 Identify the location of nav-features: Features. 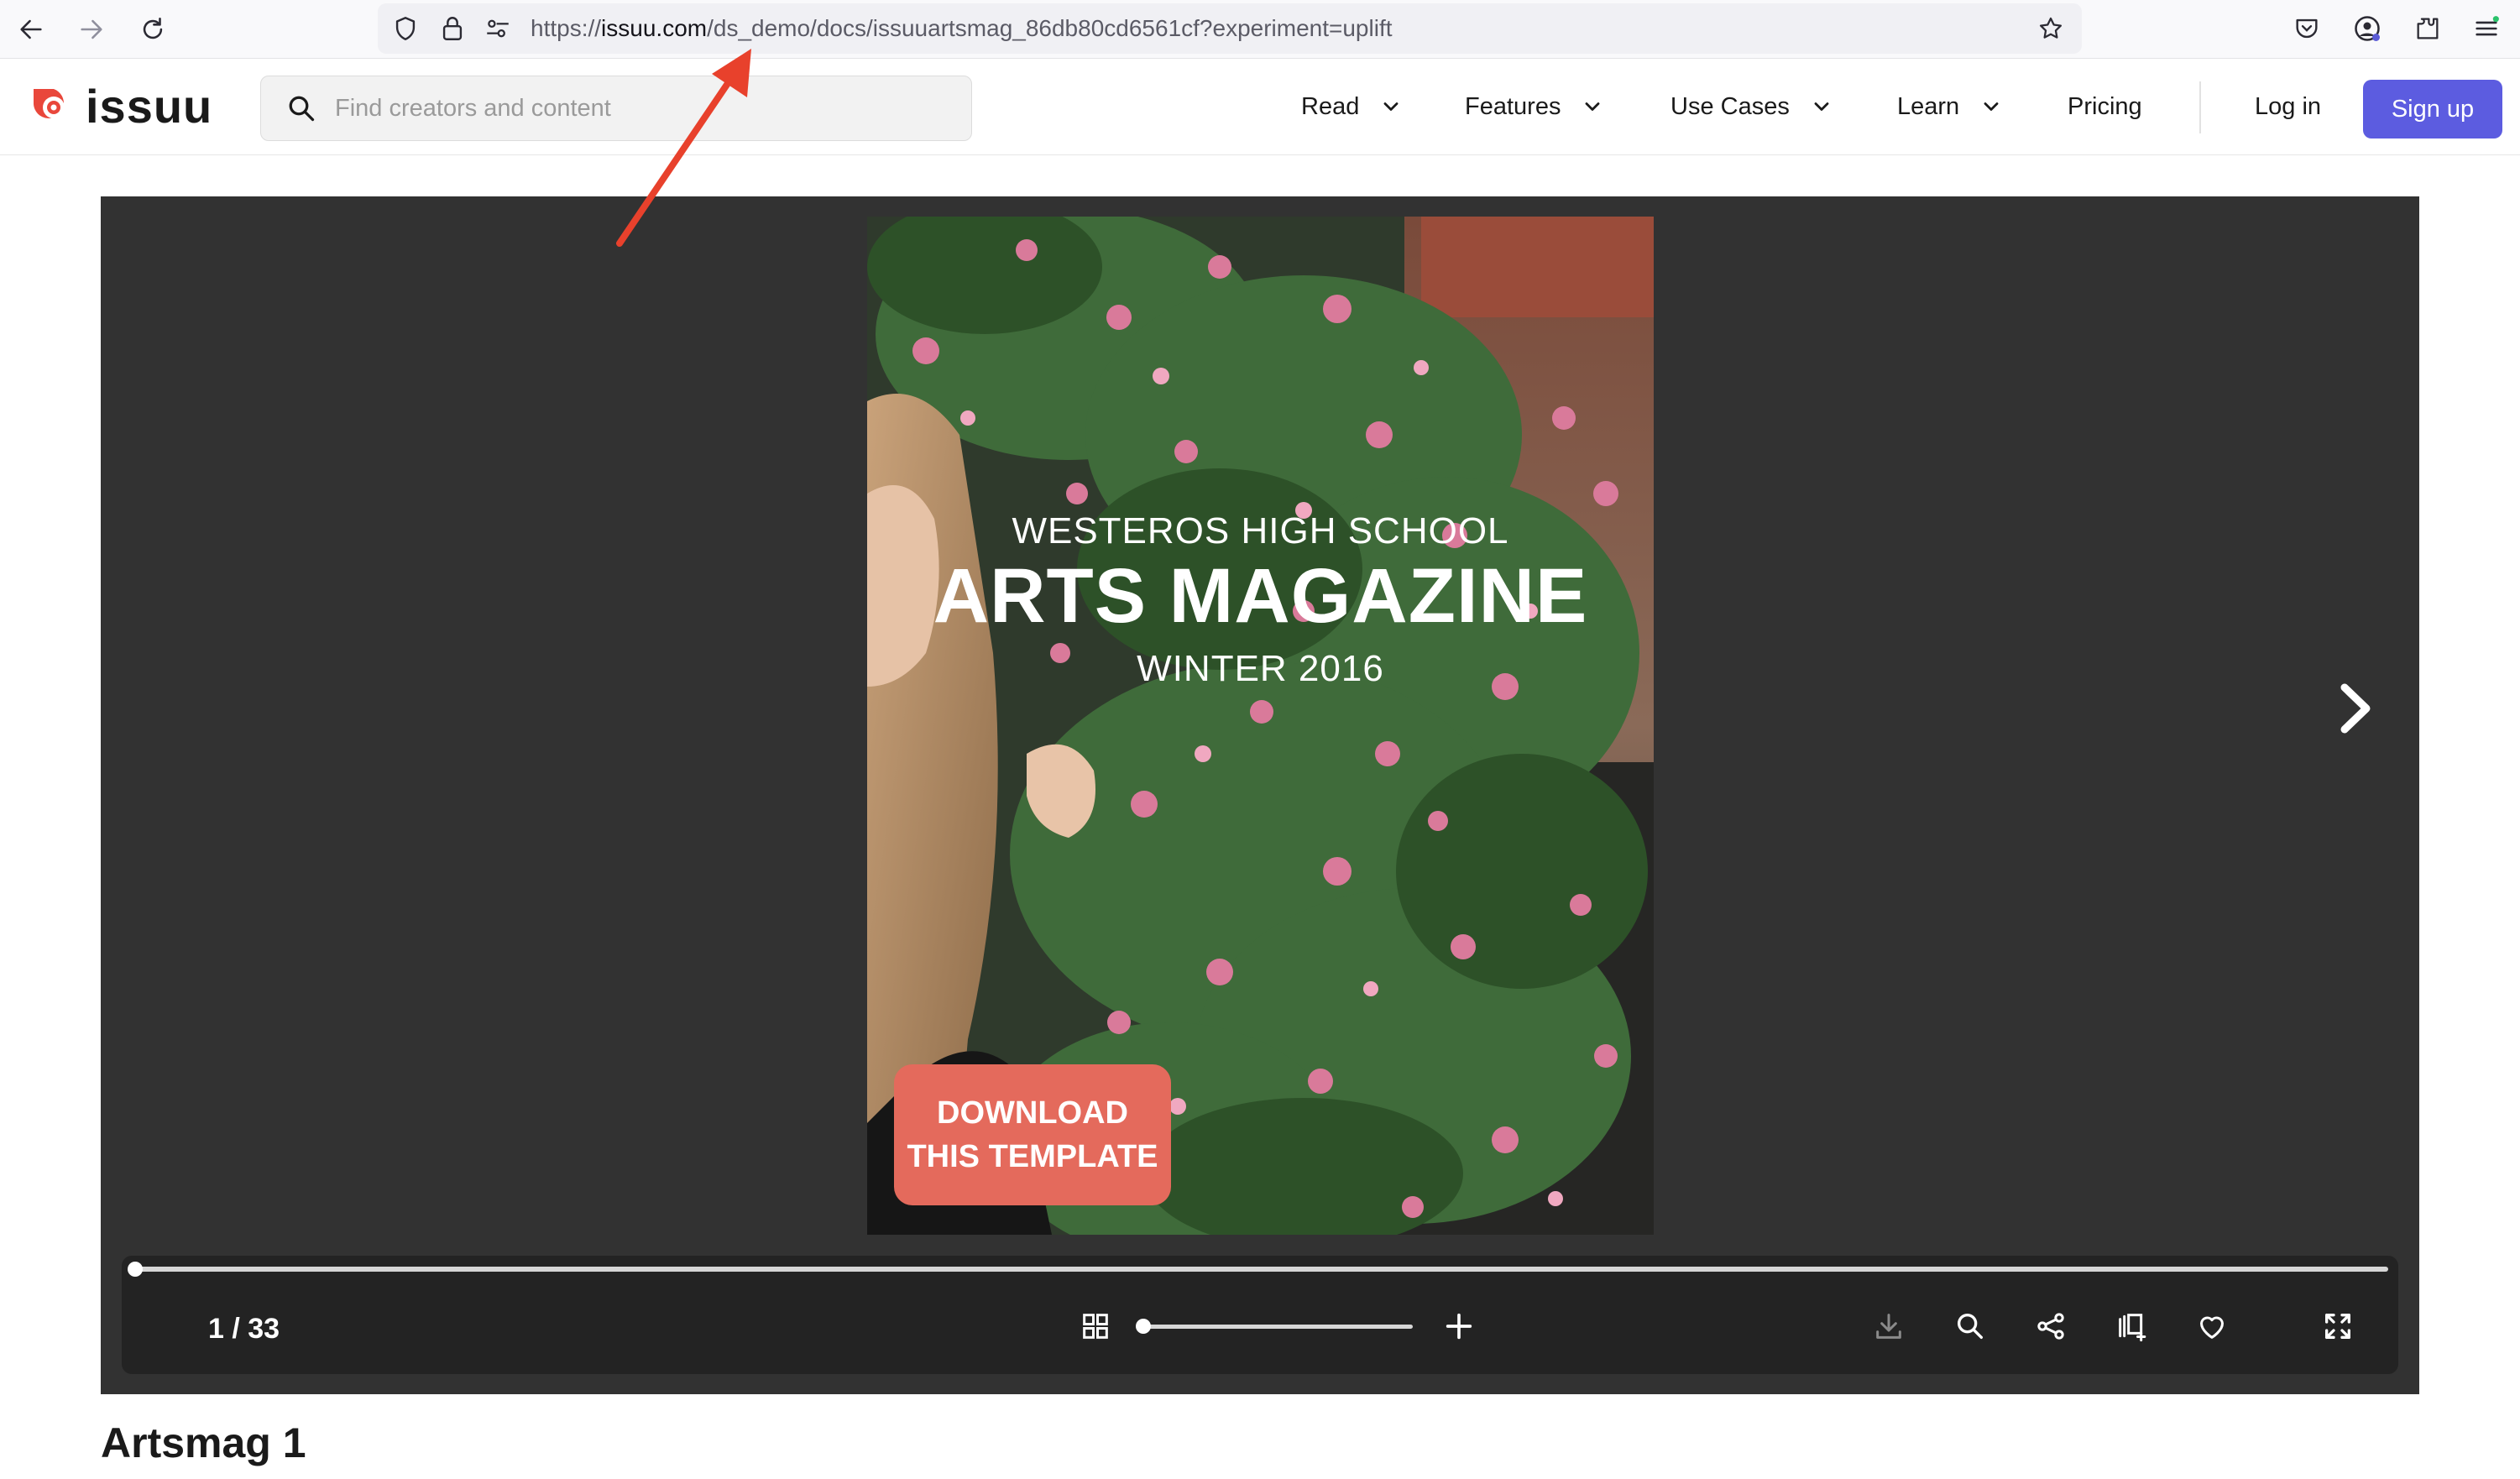
(1534, 106).